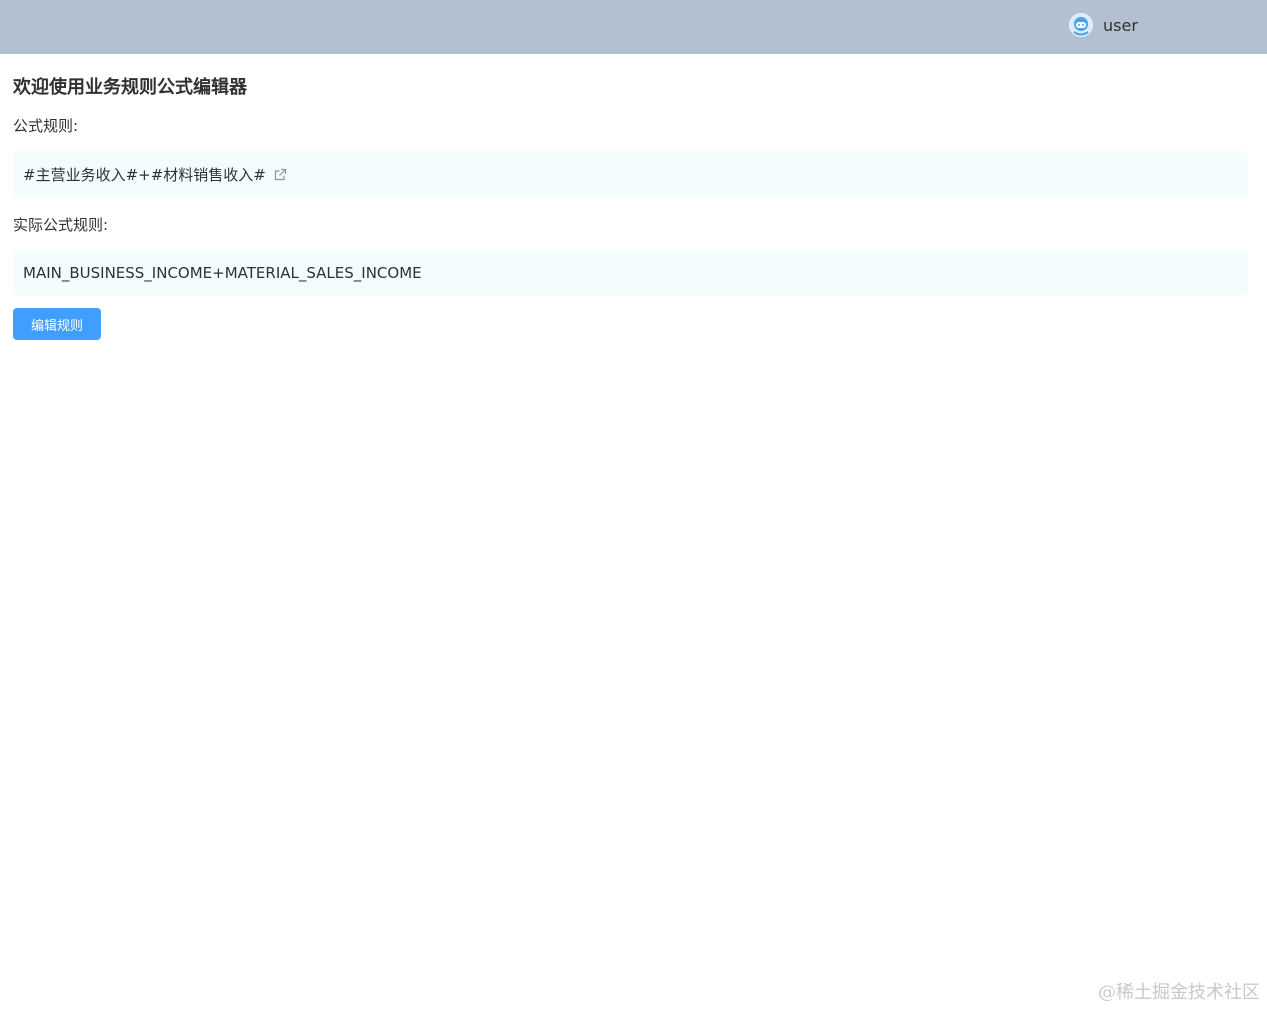 Image resolution: width=1267 pixels, height=1010 pixels. Describe the element at coordinates (144, 174) in the screenshot. I see `rule-text: #主营业务收入#+#材料销售收入#` at that location.